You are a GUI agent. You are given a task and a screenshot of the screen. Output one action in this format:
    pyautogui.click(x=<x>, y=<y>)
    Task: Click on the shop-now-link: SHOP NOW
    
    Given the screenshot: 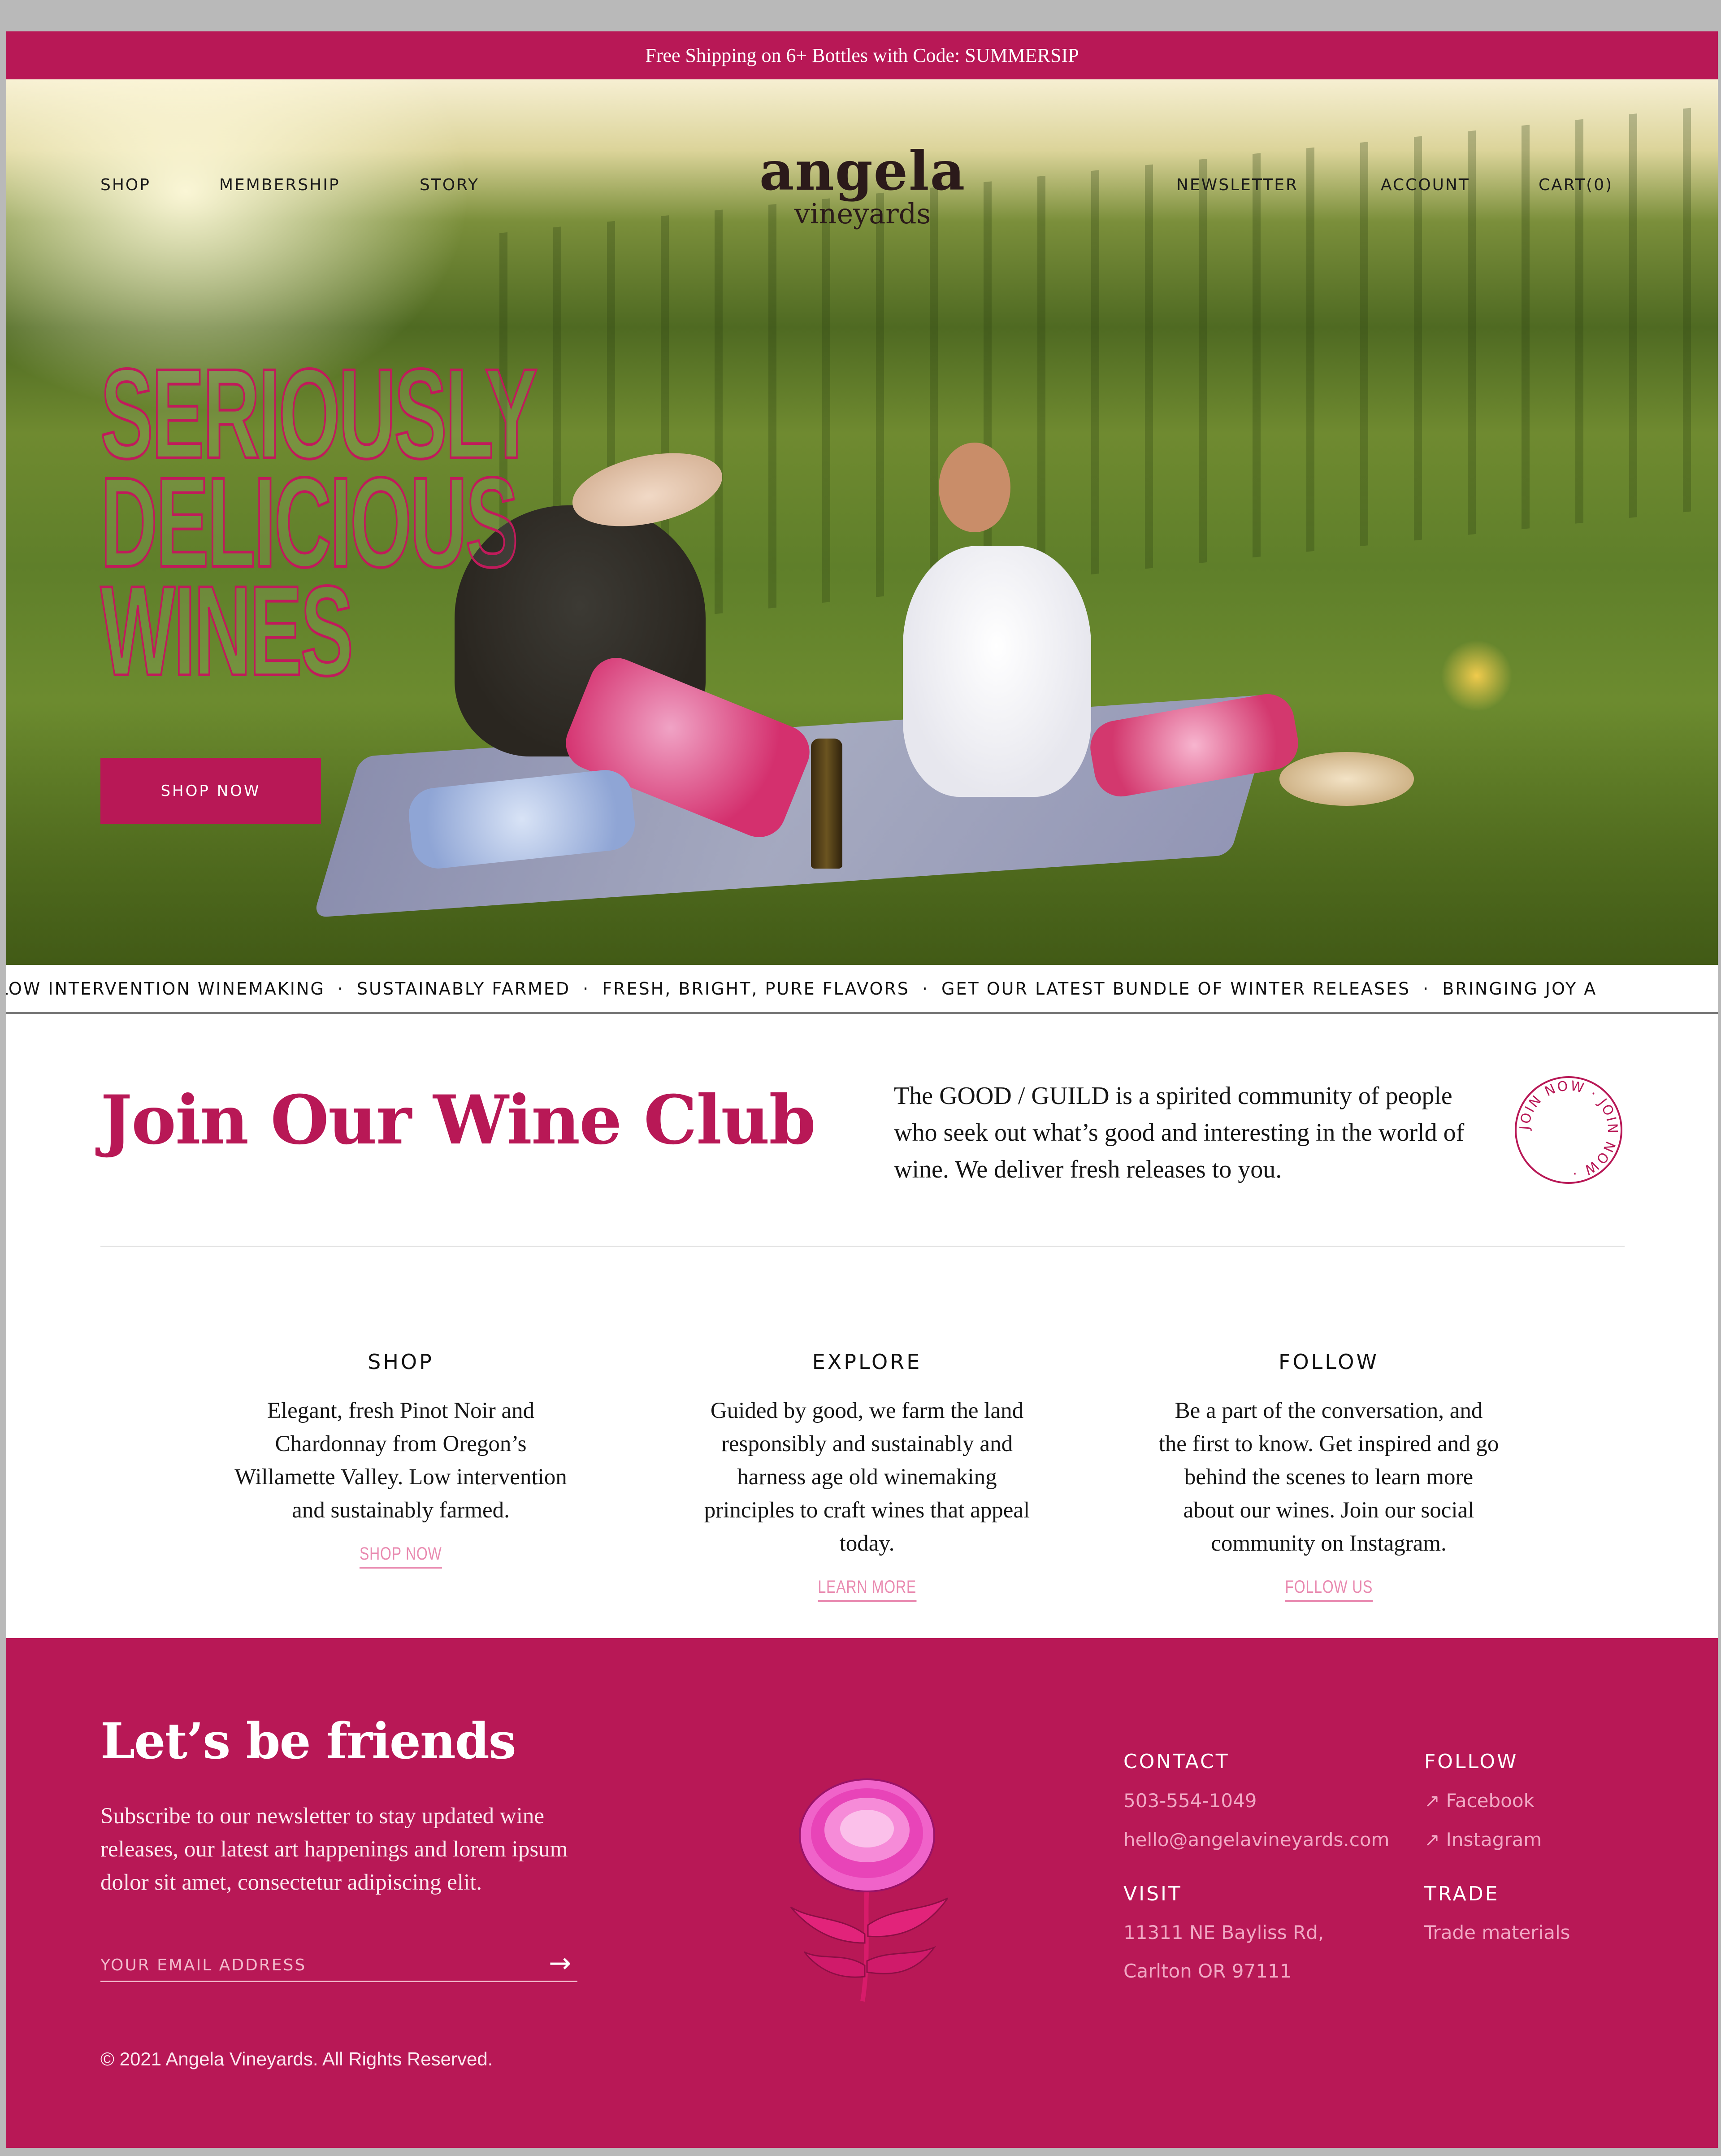 What is the action you would take?
    pyautogui.click(x=401, y=1556)
    